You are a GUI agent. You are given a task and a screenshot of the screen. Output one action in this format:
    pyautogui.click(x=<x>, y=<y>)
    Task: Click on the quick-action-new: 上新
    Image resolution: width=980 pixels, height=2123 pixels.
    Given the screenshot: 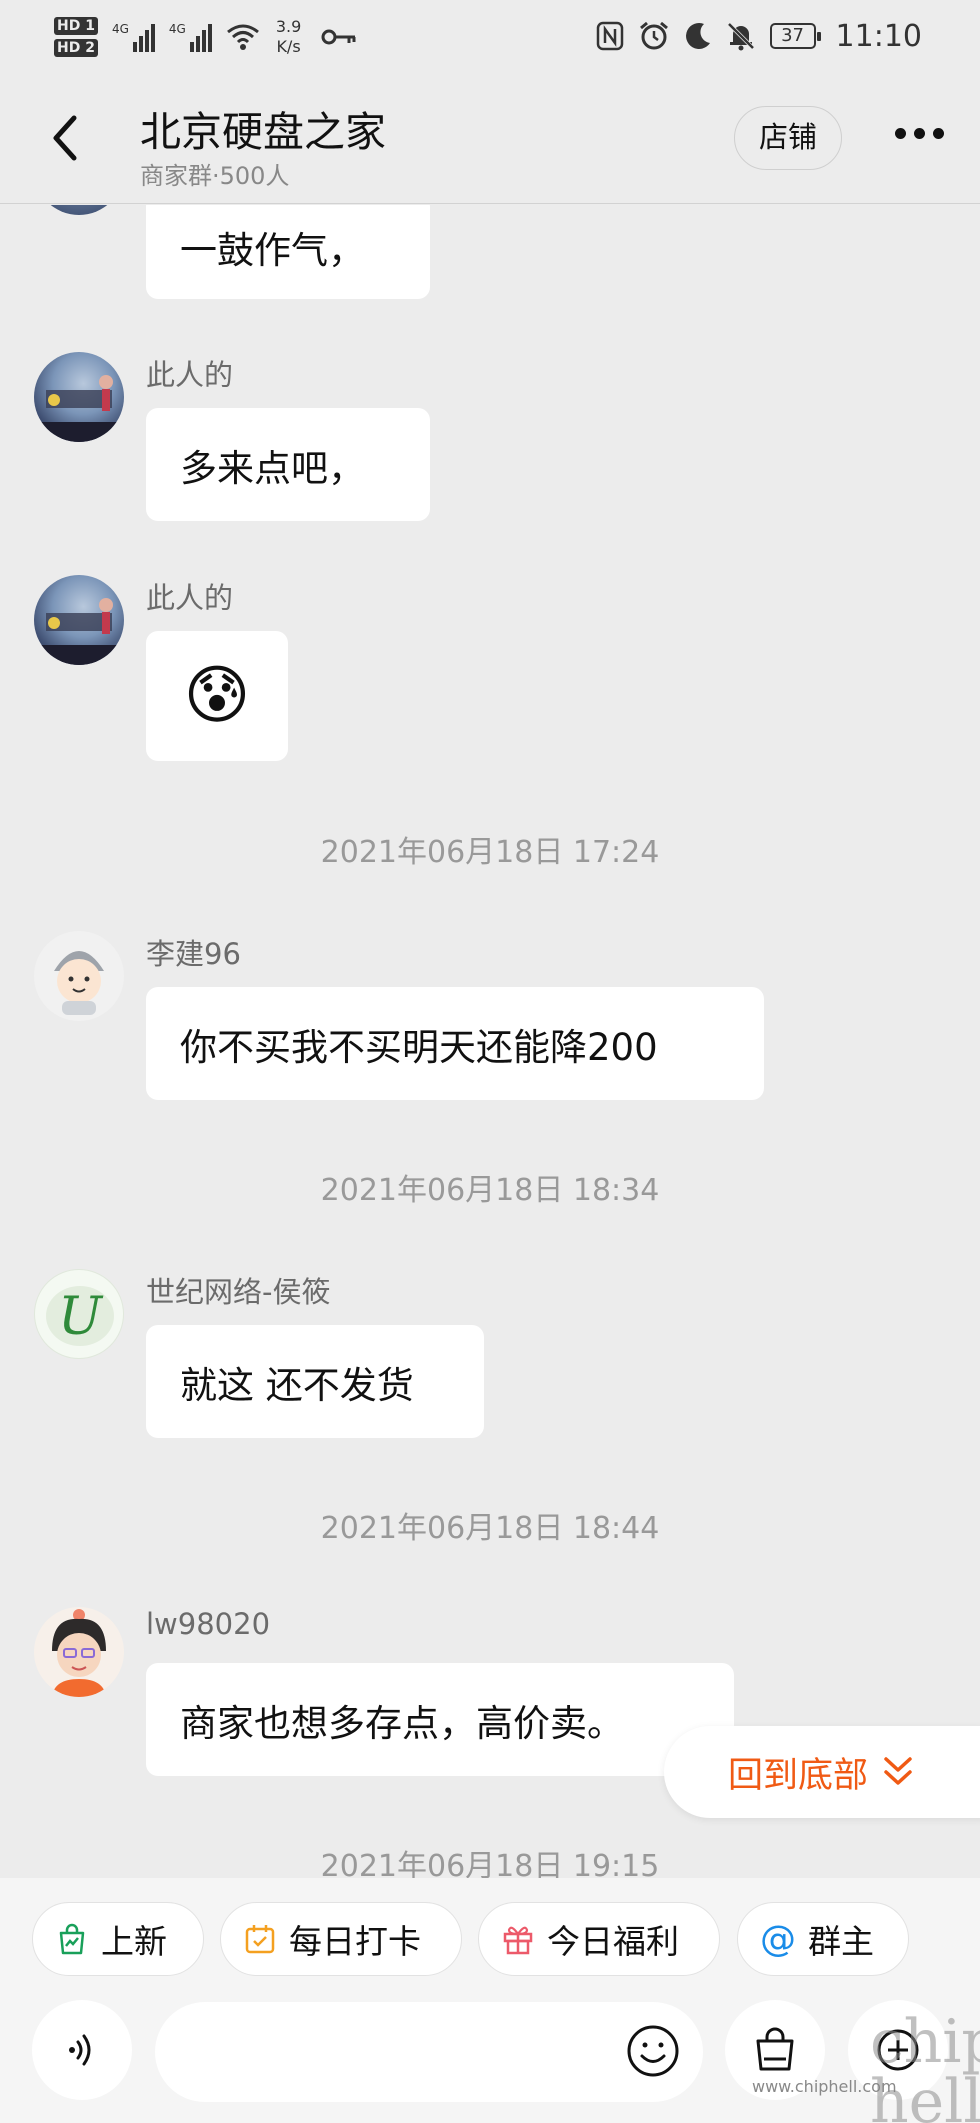 What is the action you would take?
    pyautogui.click(x=118, y=1939)
    